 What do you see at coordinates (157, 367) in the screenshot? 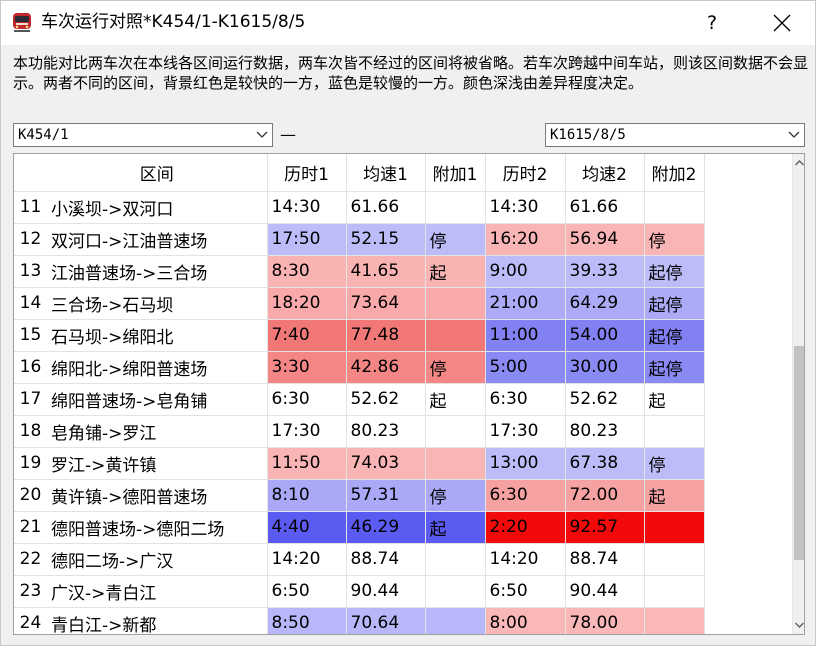
I see `segment-cell: 绵阳北->绵阳普速场` at bounding box center [157, 367].